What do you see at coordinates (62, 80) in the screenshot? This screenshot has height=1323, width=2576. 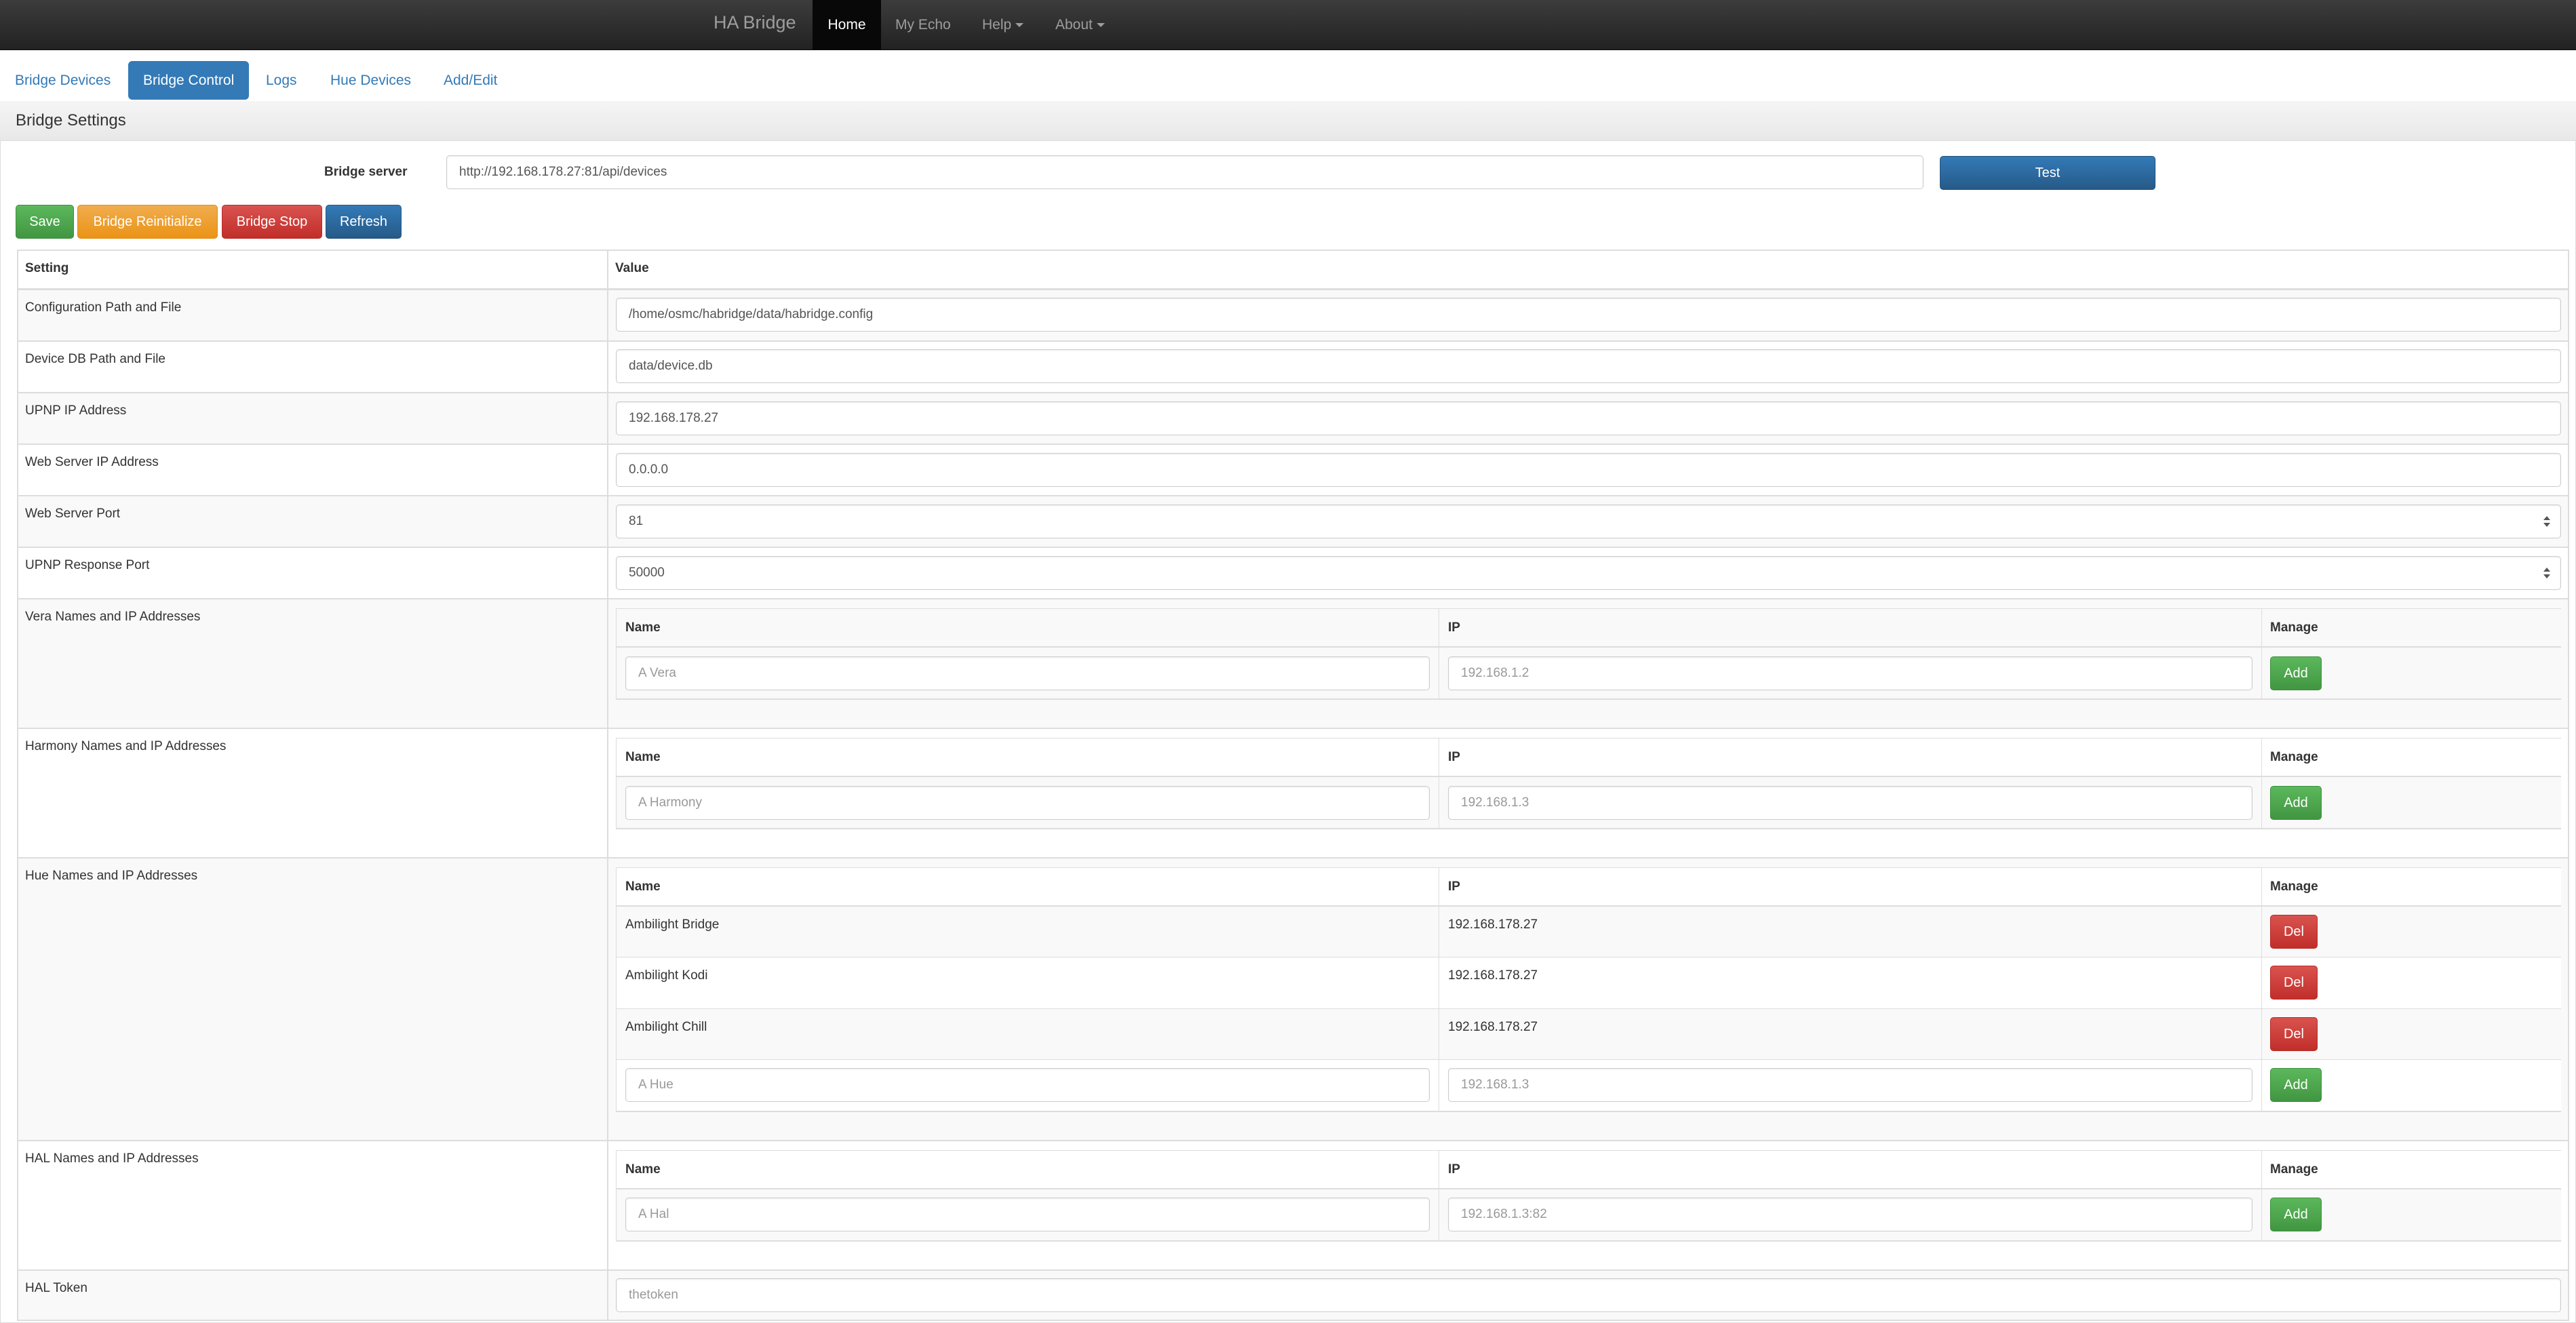 I see `tab-bridge-devices: Bridge Devices` at bounding box center [62, 80].